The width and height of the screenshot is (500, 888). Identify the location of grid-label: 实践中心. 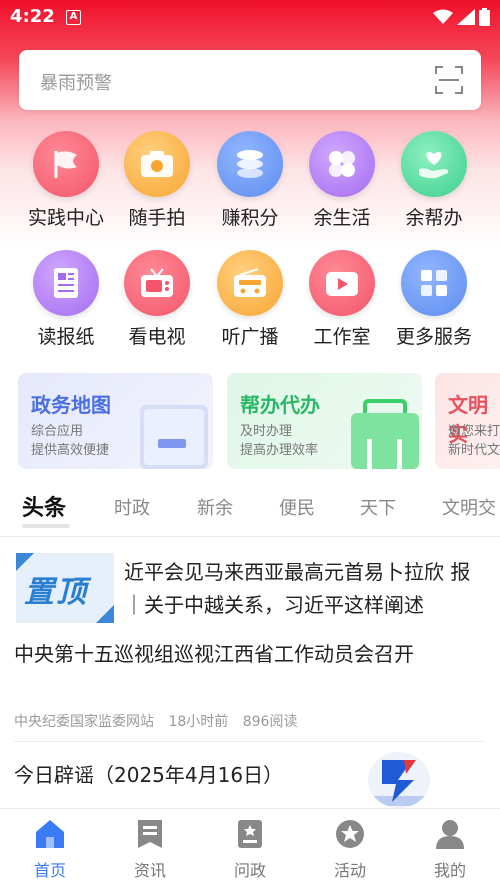
(65, 218).